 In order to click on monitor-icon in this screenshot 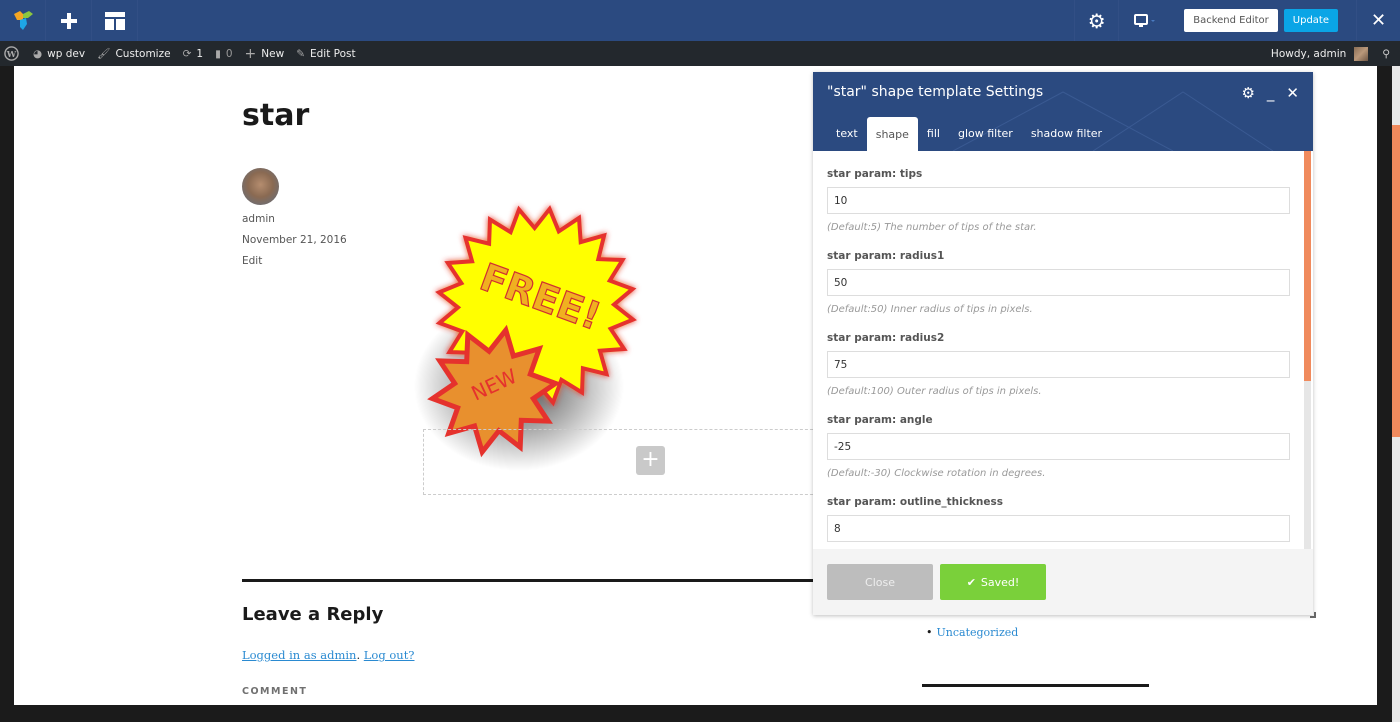, I will do `click(1144, 20)`.